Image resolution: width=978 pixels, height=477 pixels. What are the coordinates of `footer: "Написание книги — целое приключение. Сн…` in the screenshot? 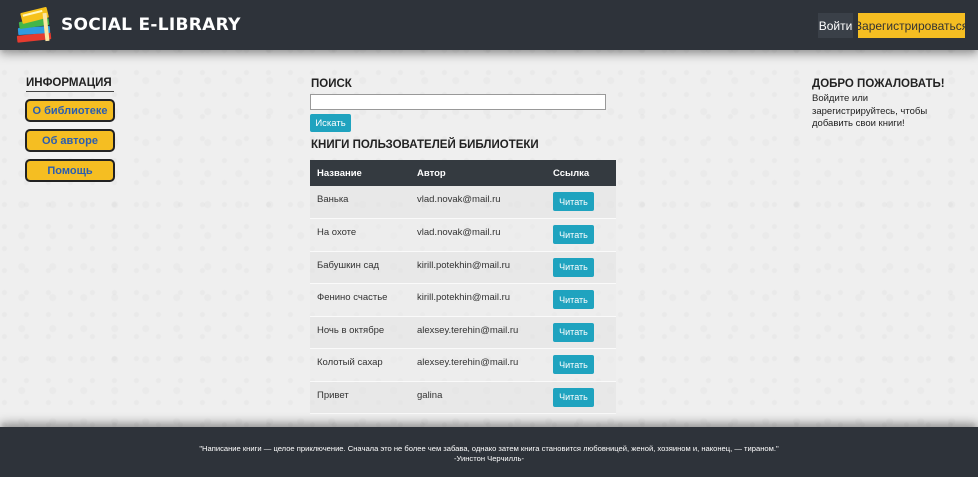 It's located at (489, 452).